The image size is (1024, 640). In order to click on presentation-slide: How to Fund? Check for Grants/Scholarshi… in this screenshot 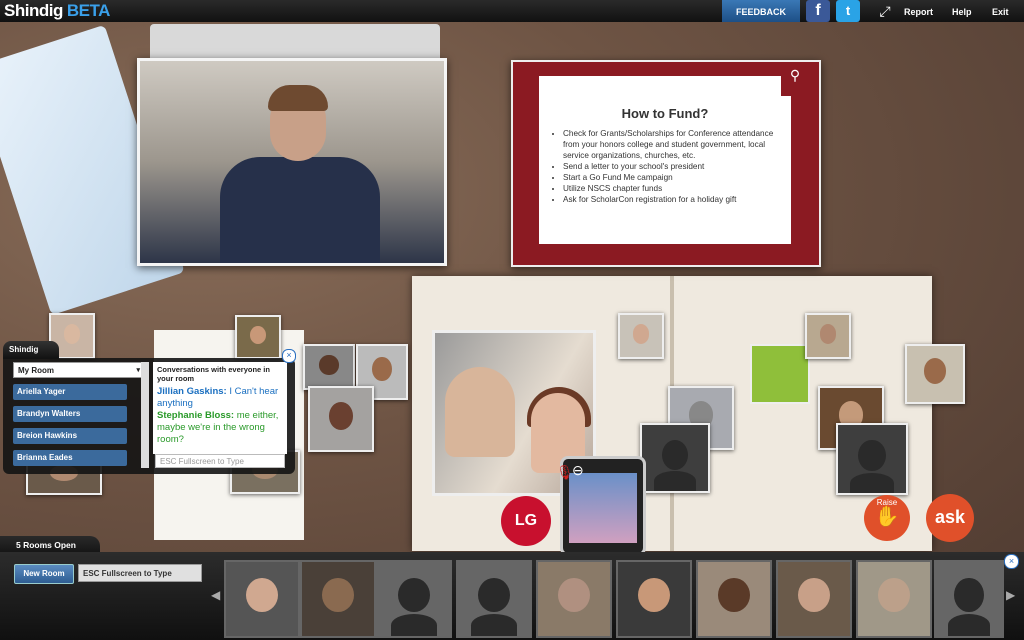, I will do `click(666, 163)`.